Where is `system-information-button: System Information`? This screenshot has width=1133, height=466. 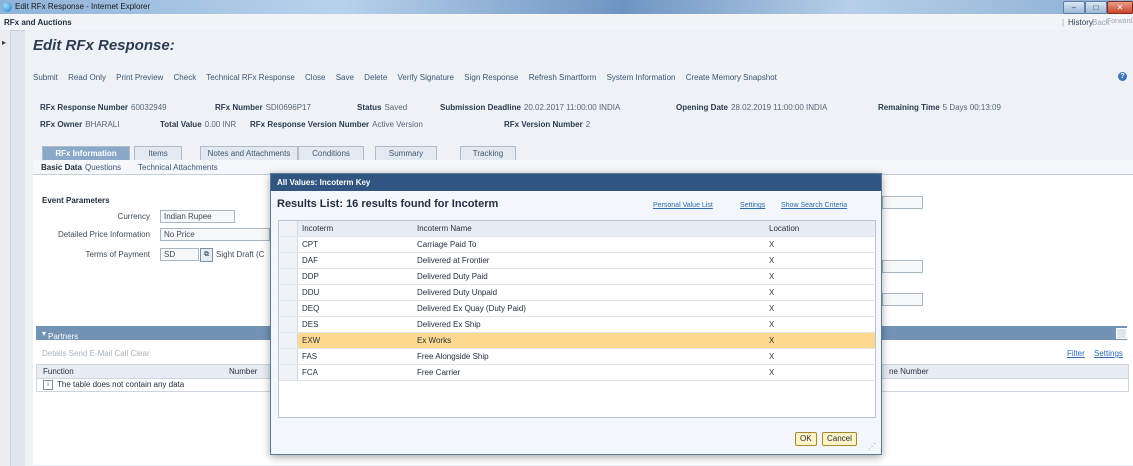
system-information-button: System Information is located at coordinates (641, 77).